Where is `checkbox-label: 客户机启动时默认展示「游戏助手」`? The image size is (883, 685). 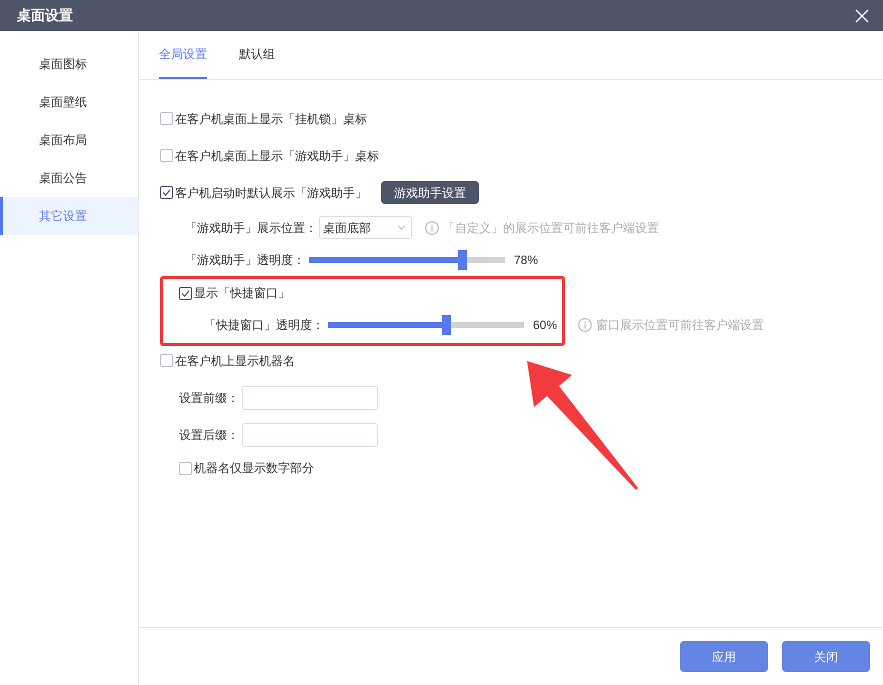 checkbox-label: 客户机启动时默认展示「游戏助手」 is located at coordinates (271, 193).